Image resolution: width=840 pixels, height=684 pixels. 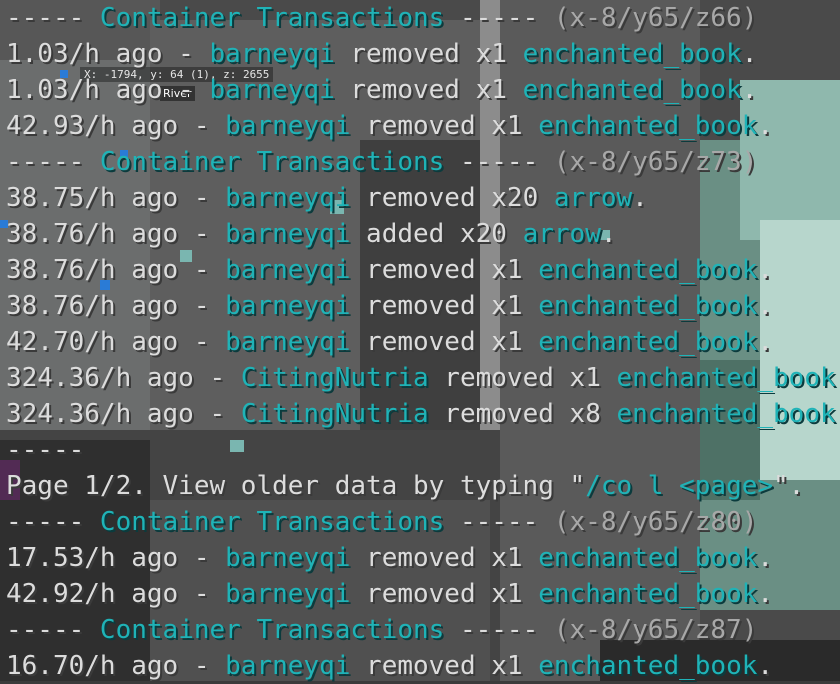 What do you see at coordinates (436, 234) in the screenshot?
I see `chat-text: added x20` at bounding box center [436, 234].